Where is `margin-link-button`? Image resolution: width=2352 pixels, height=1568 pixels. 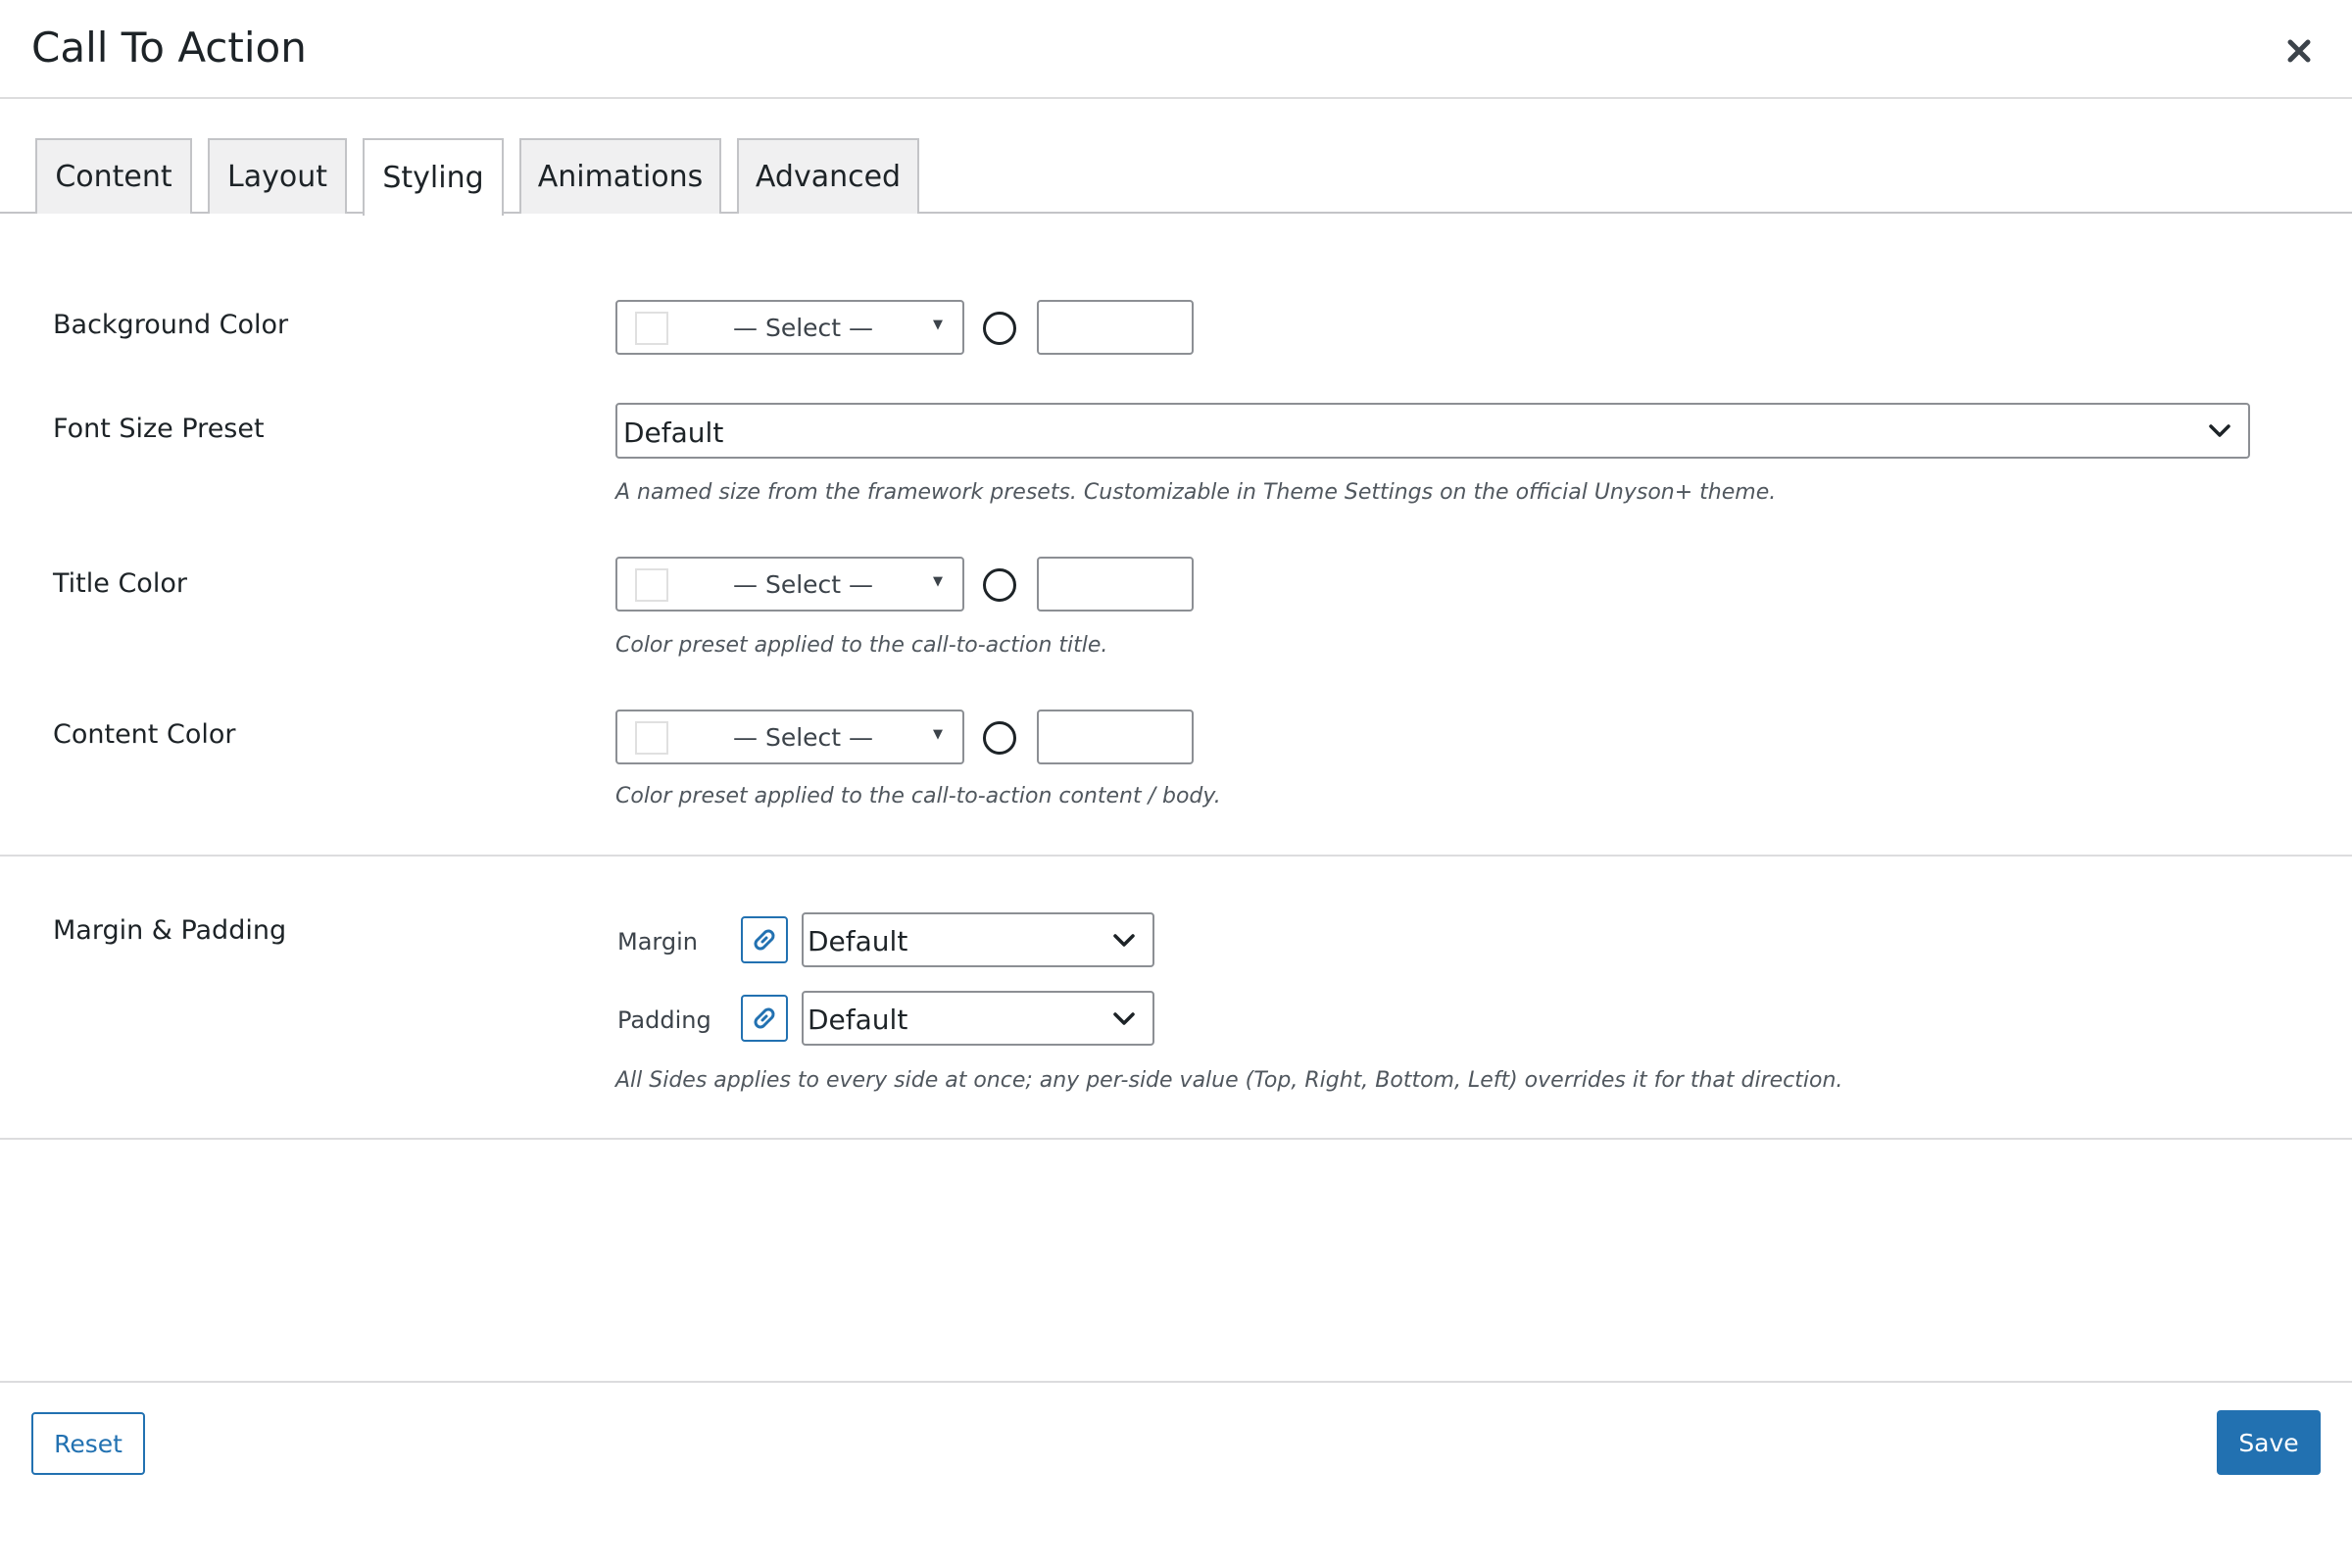 margin-link-button is located at coordinates (764, 939).